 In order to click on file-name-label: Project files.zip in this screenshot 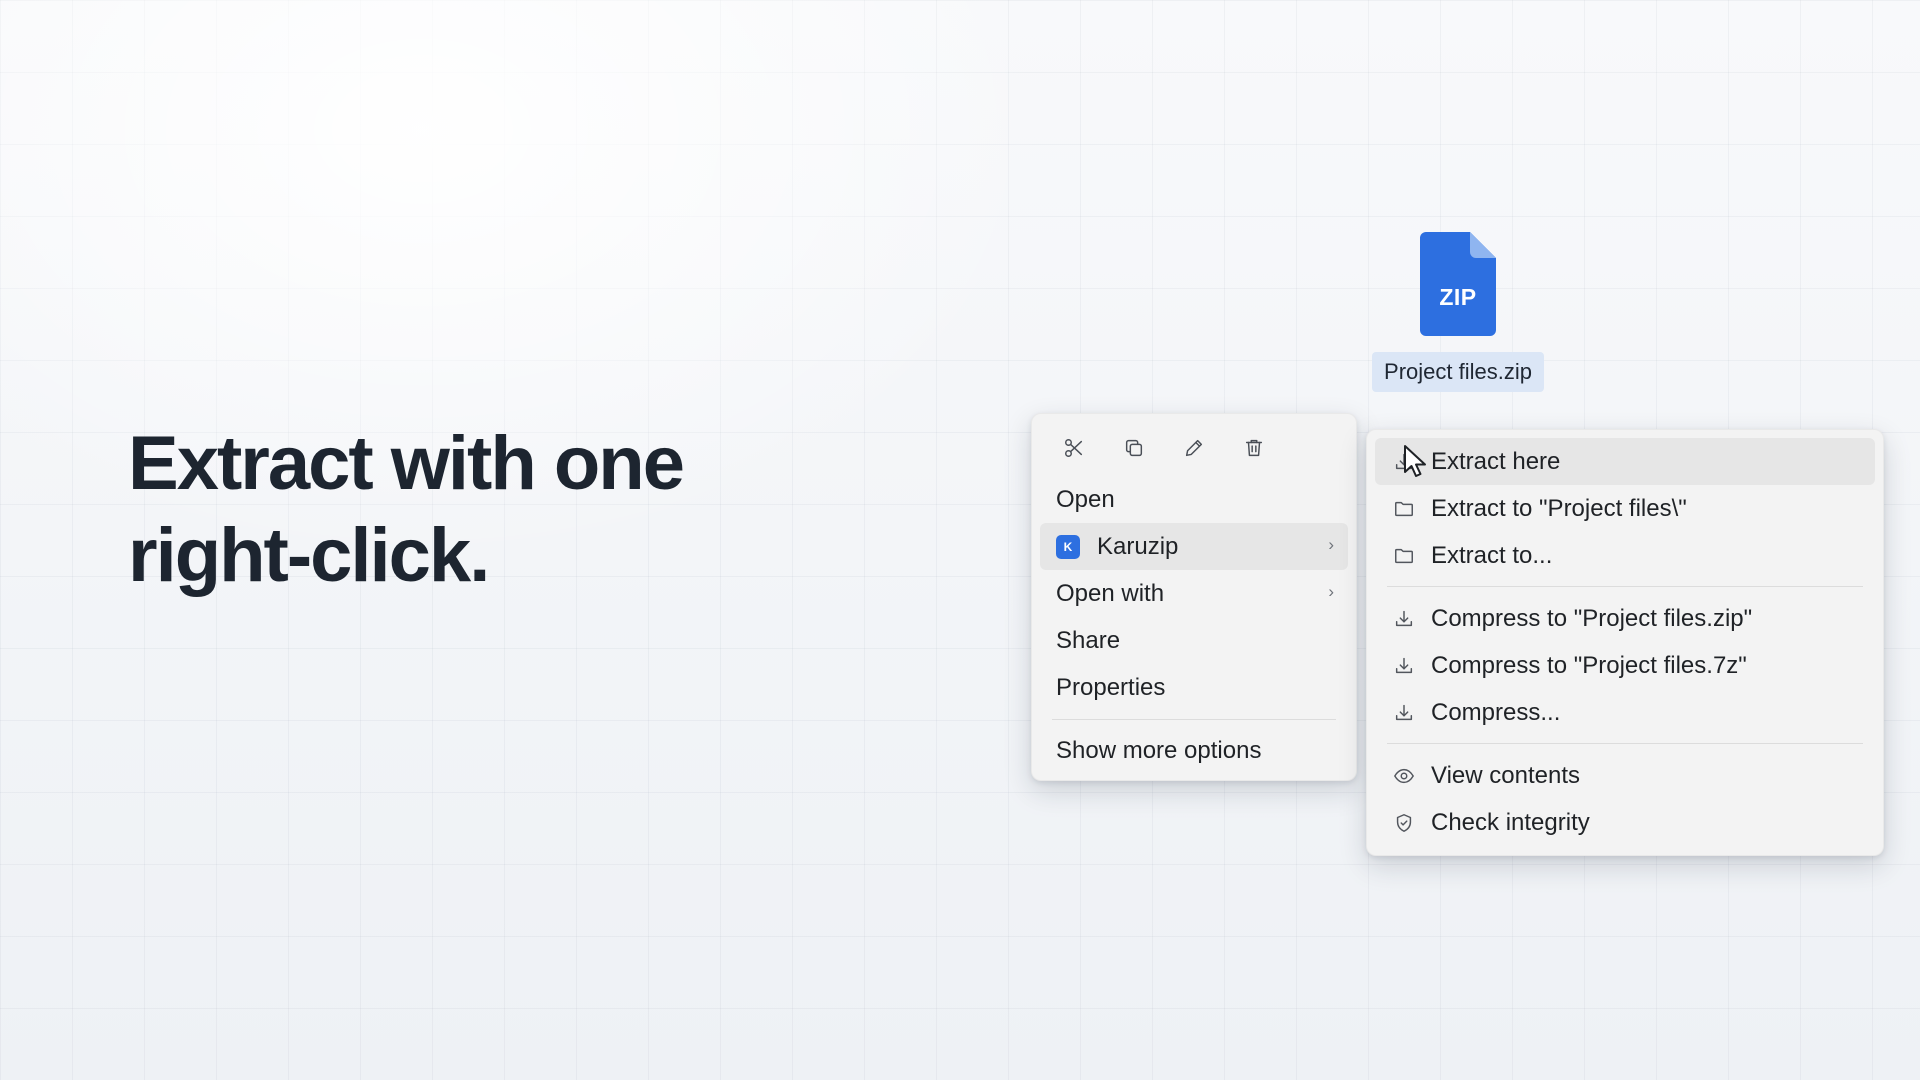, I will do `click(1458, 372)`.